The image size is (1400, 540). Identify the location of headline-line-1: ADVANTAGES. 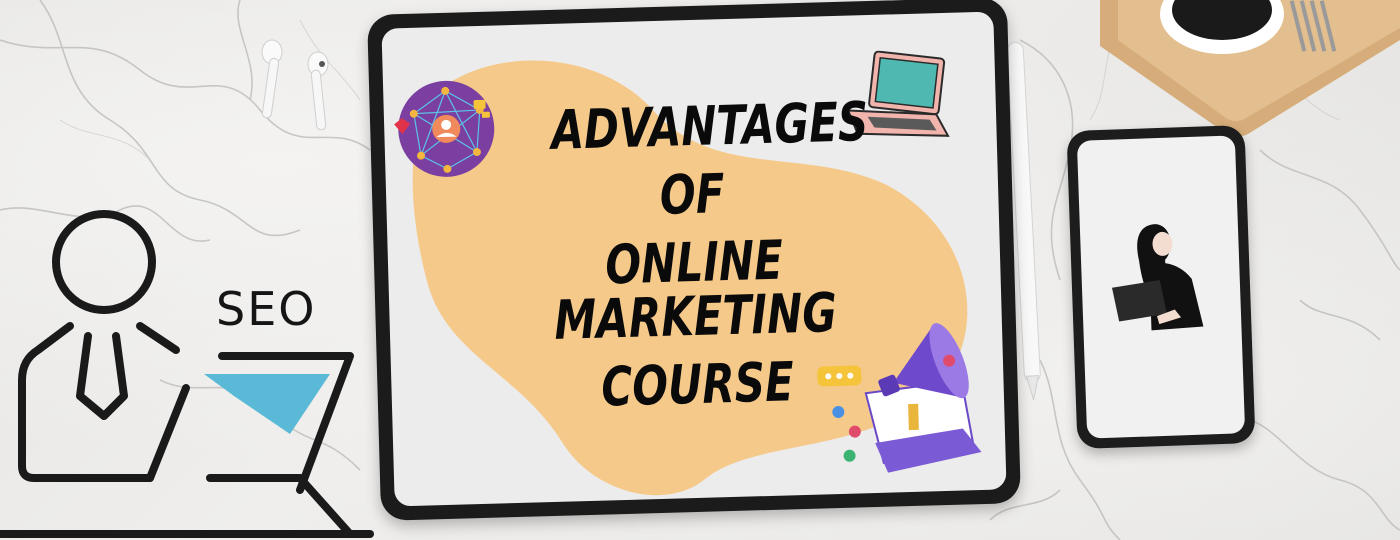
(710, 126).